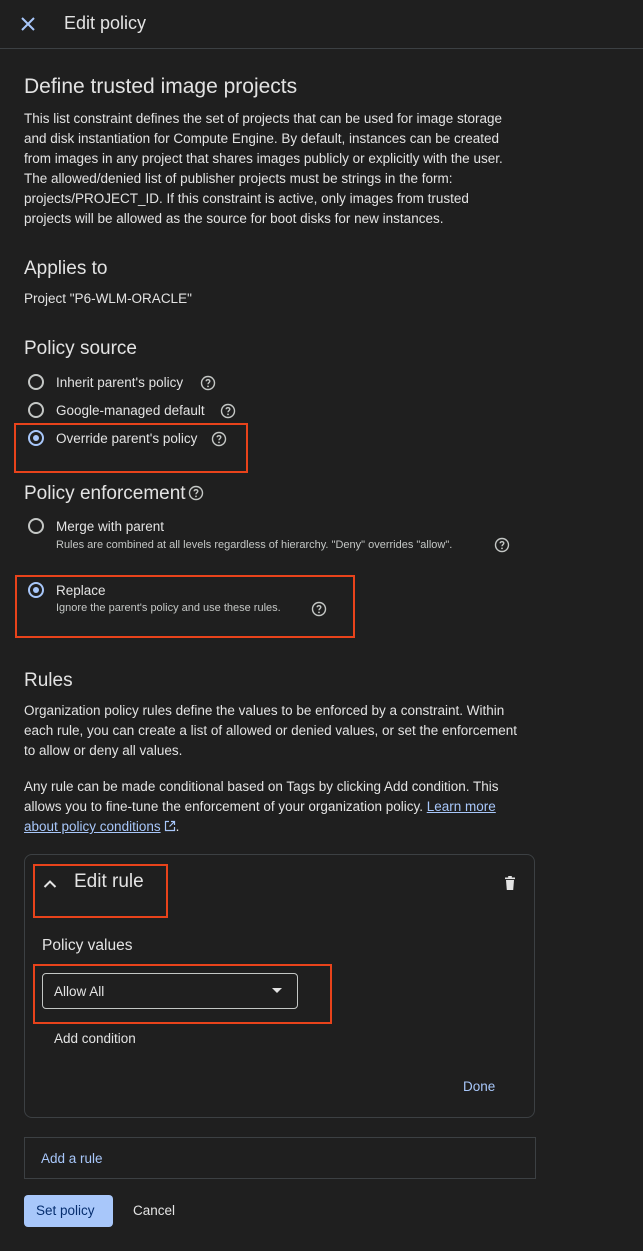  I want to click on add-rule-label: Add a rule, so click(72, 1158).